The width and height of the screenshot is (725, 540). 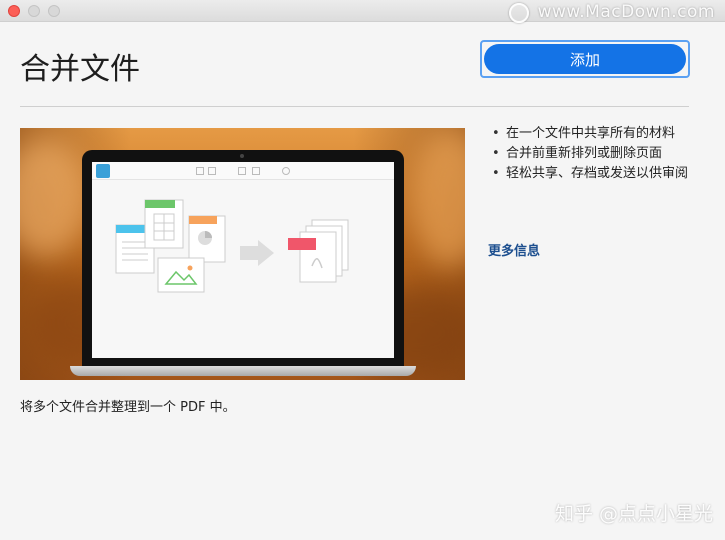 I want to click on right-arrow-icon, so click(x=257, y=253).